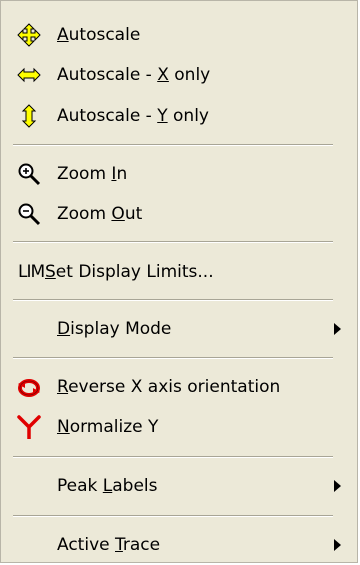 This screenshot has height=565, width=360. What do you see at coordinates (179, 329) in the screenshot?
I see `menu-item-display-mode: Display Mode` at bounding box center [179, 329].